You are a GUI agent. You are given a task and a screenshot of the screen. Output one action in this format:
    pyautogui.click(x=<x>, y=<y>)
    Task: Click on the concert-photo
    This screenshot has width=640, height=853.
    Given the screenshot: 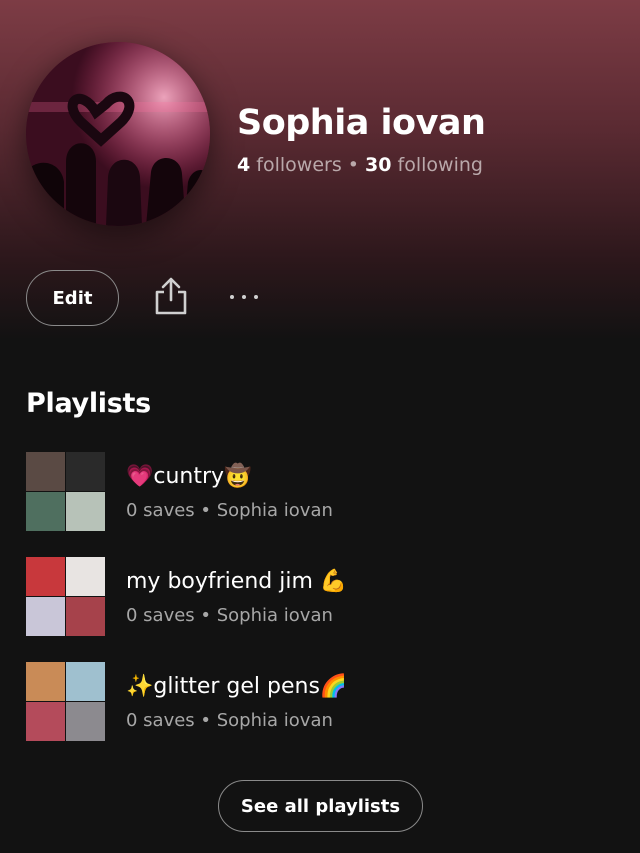 What is the action you would take?
    pyautogui.click(x=118, y=134)
    